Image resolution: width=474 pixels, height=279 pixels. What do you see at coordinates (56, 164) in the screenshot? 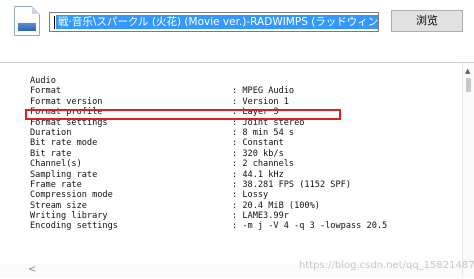
I see `info-label: Channel(s)` at bounding box center [56, 164].